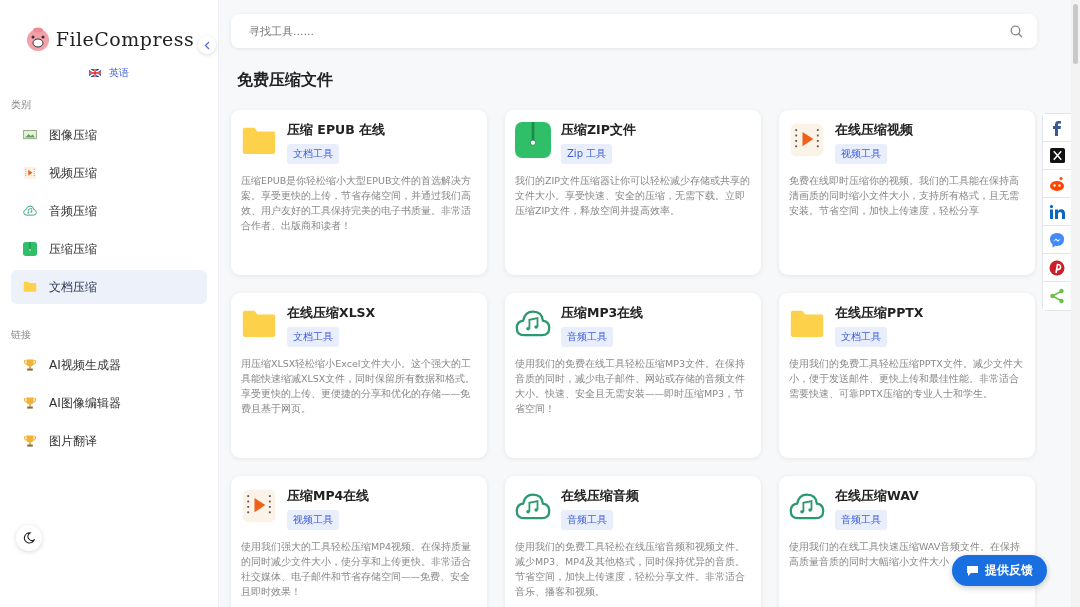  What do you see at coordinates (109, 365) in the screenshot?
I see `sidebar-item: AI视频生成器` at bounding box center [109, 365].